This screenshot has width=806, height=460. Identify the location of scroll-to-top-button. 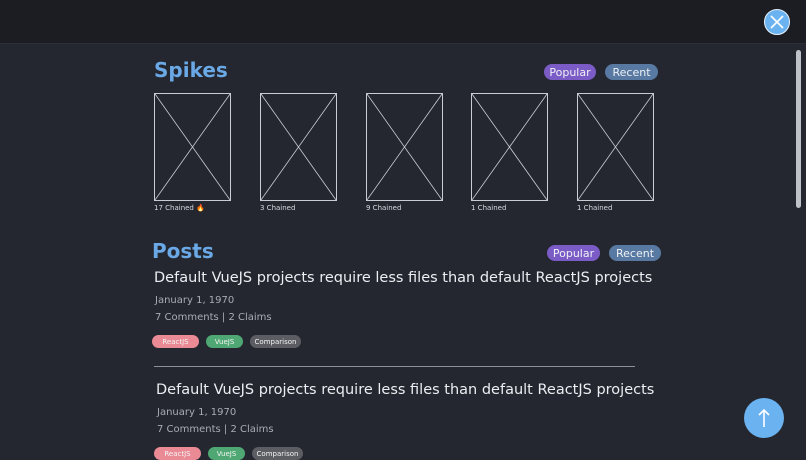
(764, 418).